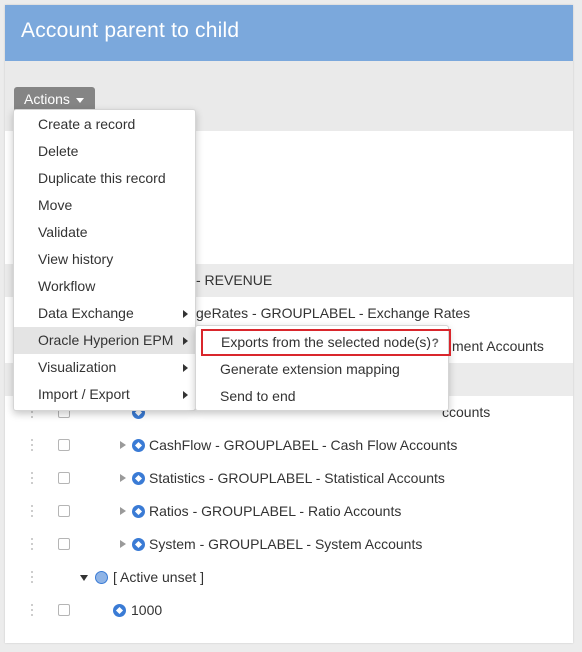 The image size is (582, 652). What do you see at coordinates (435, 343) in the screenshot?
I see `help-icon: ?` at bounding box center [435, 343].